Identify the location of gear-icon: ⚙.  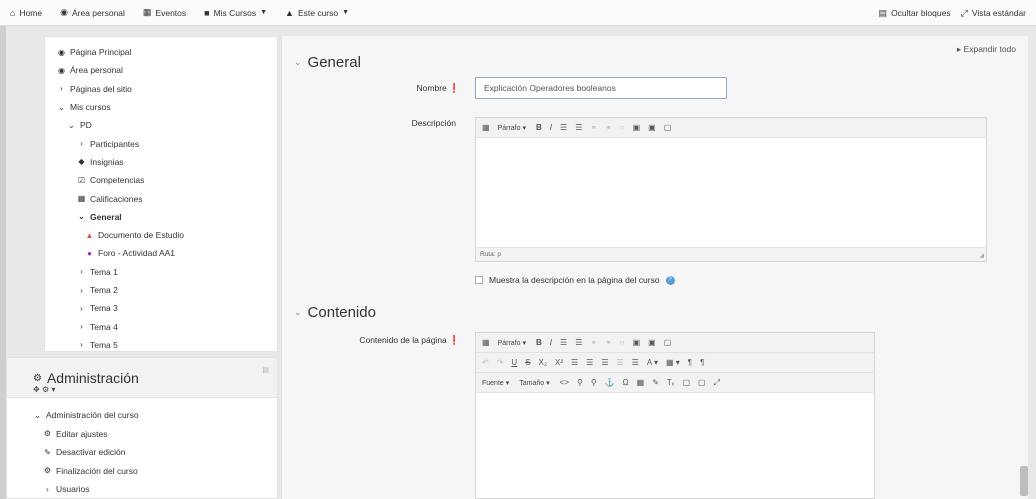
(45, 389).